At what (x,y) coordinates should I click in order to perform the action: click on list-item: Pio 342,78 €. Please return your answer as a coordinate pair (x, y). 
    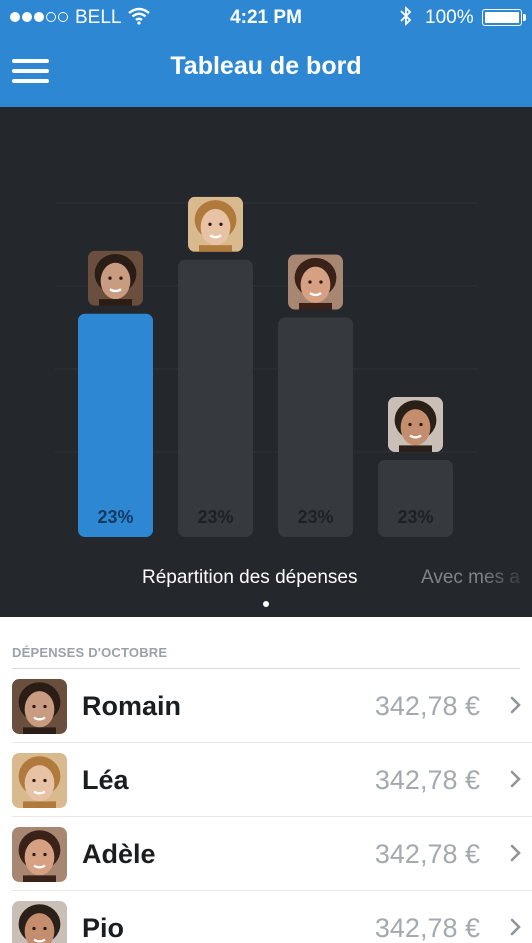
    Looking at the image, I should click on (272, 917).